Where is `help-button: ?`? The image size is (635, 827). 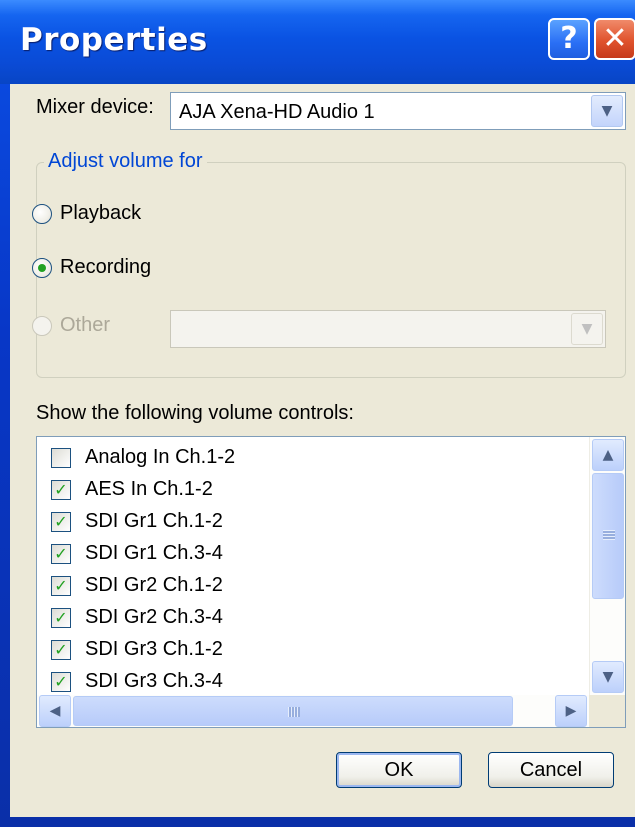 help-button: ? is located at coordinates (569, 39).